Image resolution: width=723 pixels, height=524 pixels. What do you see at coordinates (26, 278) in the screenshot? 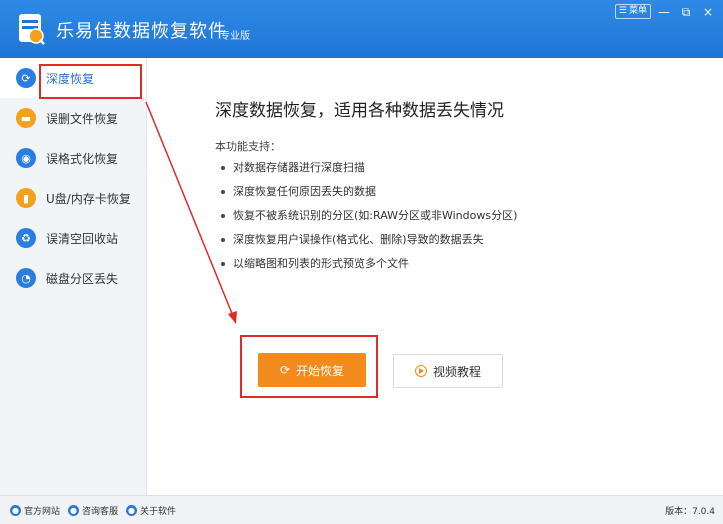
I see `partition-icon: ◔` at bounding box center [26, 278].